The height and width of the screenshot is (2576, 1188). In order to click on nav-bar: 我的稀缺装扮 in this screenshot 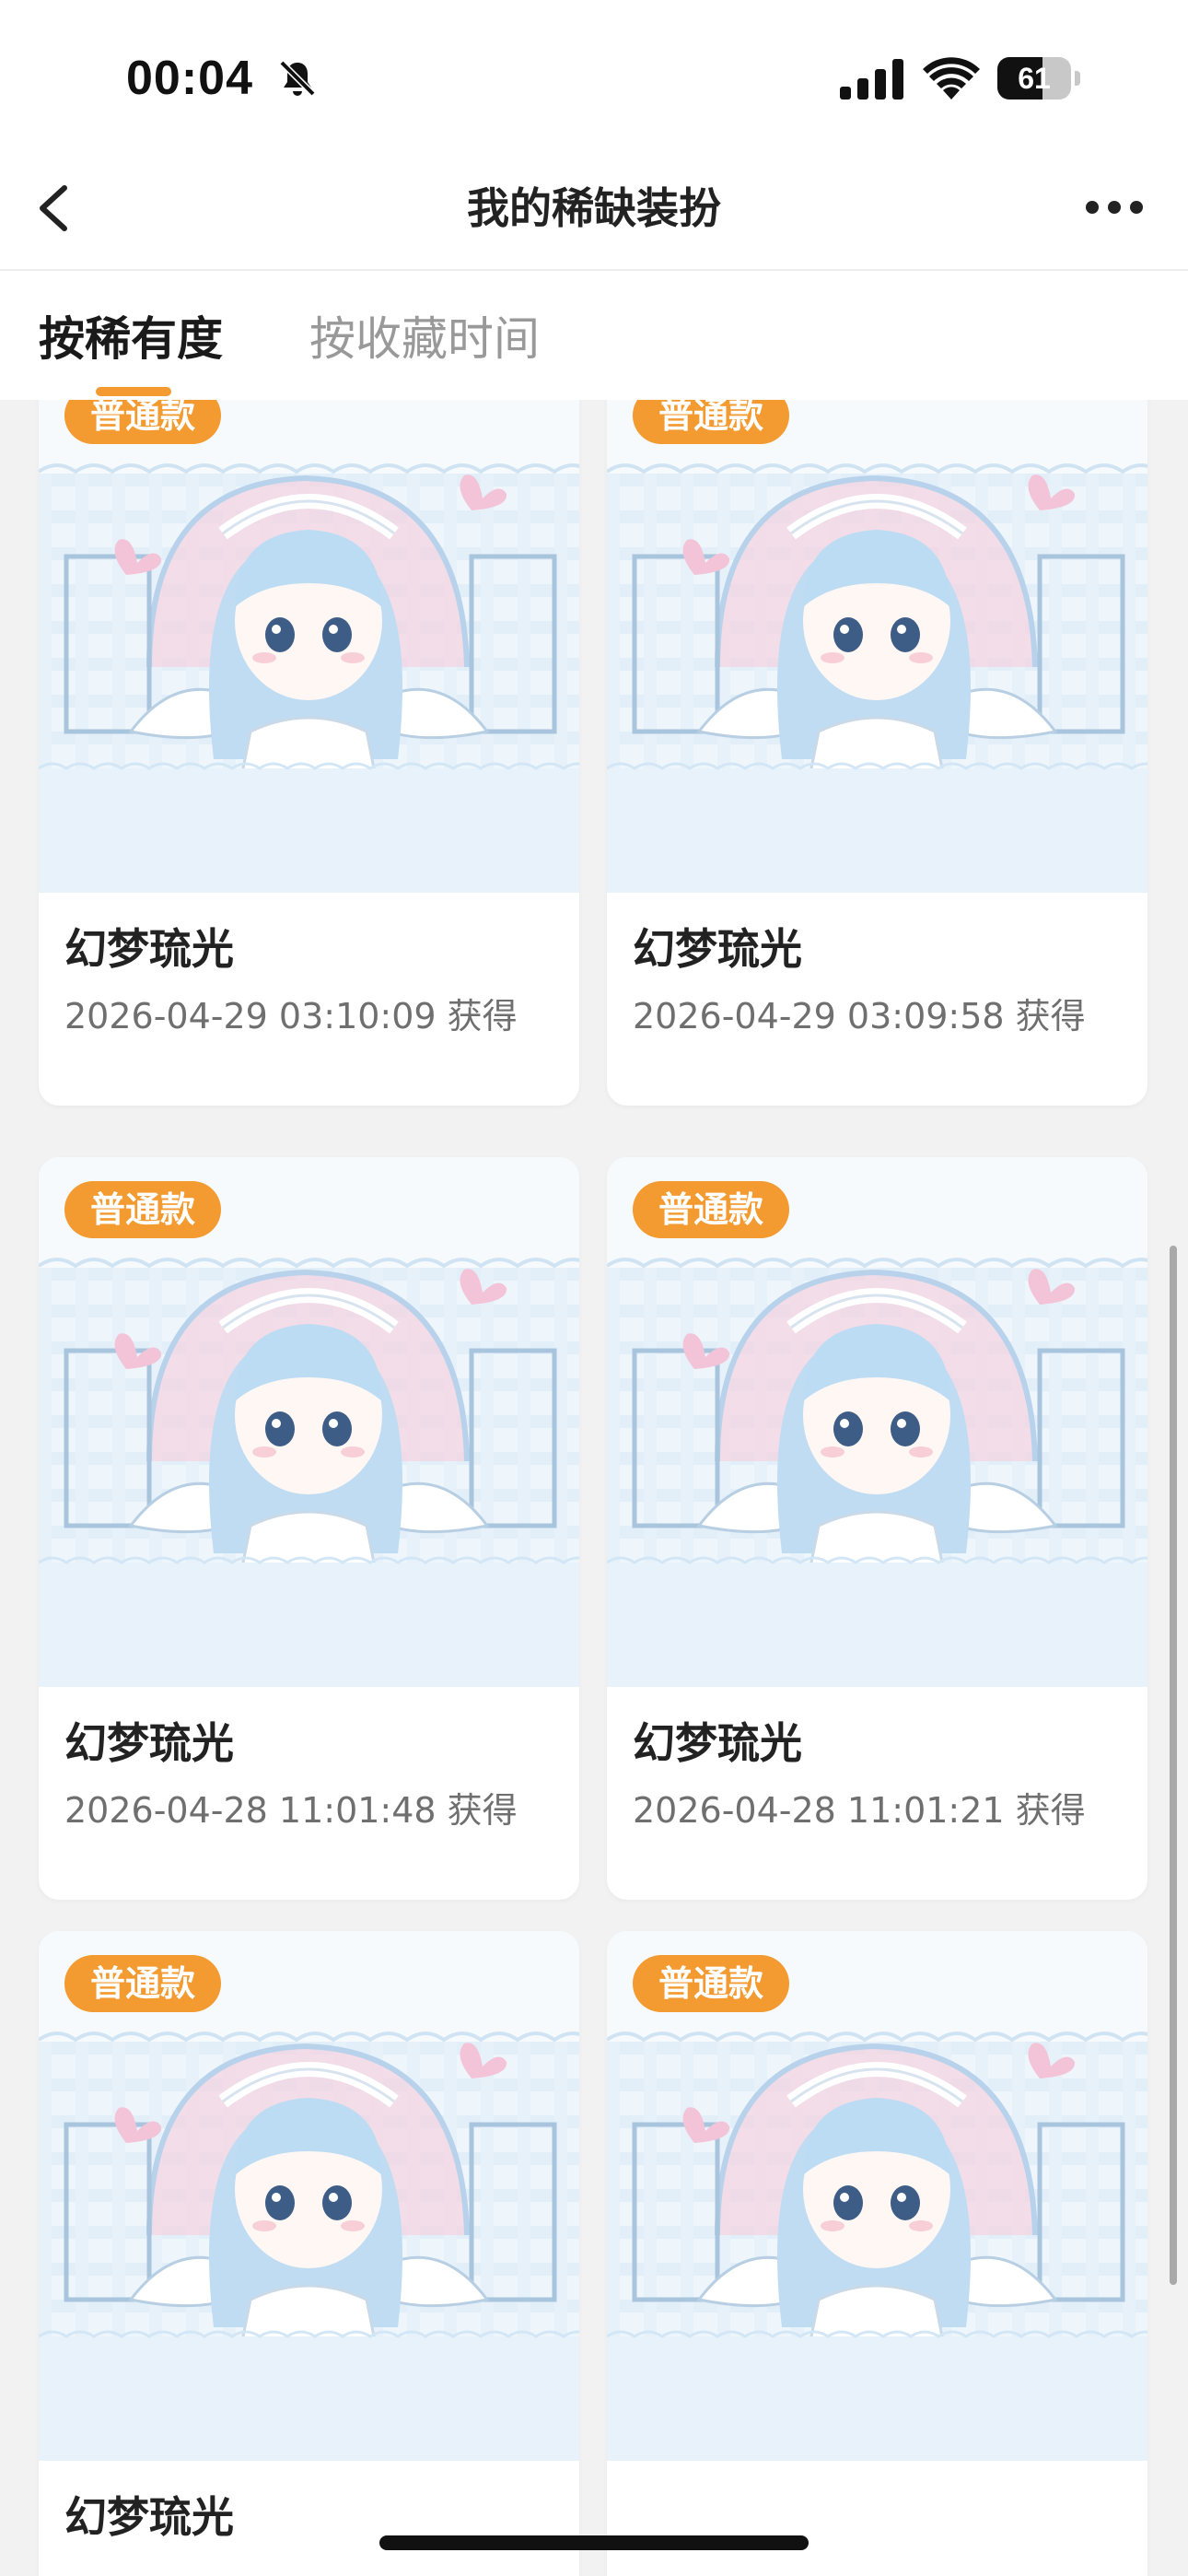, I will do `click(594, 209)`.